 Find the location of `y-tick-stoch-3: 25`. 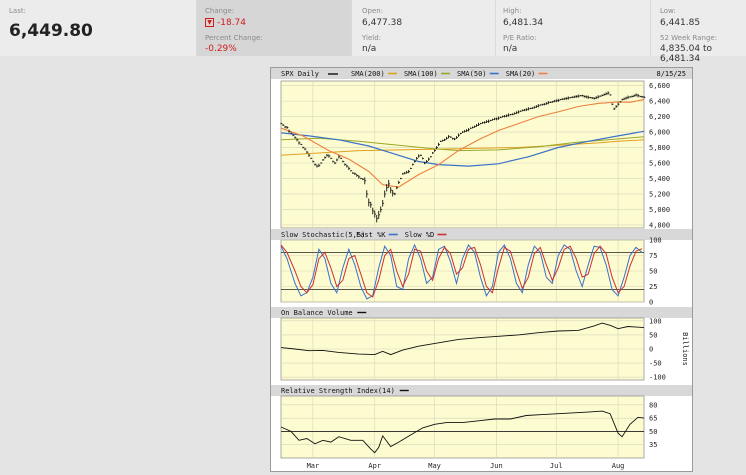

y-tick-stoch-3: 25 is located at coordinates (653, 287).